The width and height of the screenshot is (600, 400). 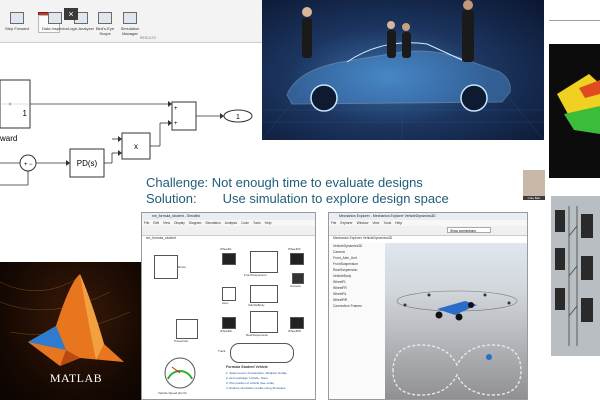 What do you see at coordinates (180, 373) in the screenshot?
I see `speedometer-gauge-icon` at bounding box center [180, 373].